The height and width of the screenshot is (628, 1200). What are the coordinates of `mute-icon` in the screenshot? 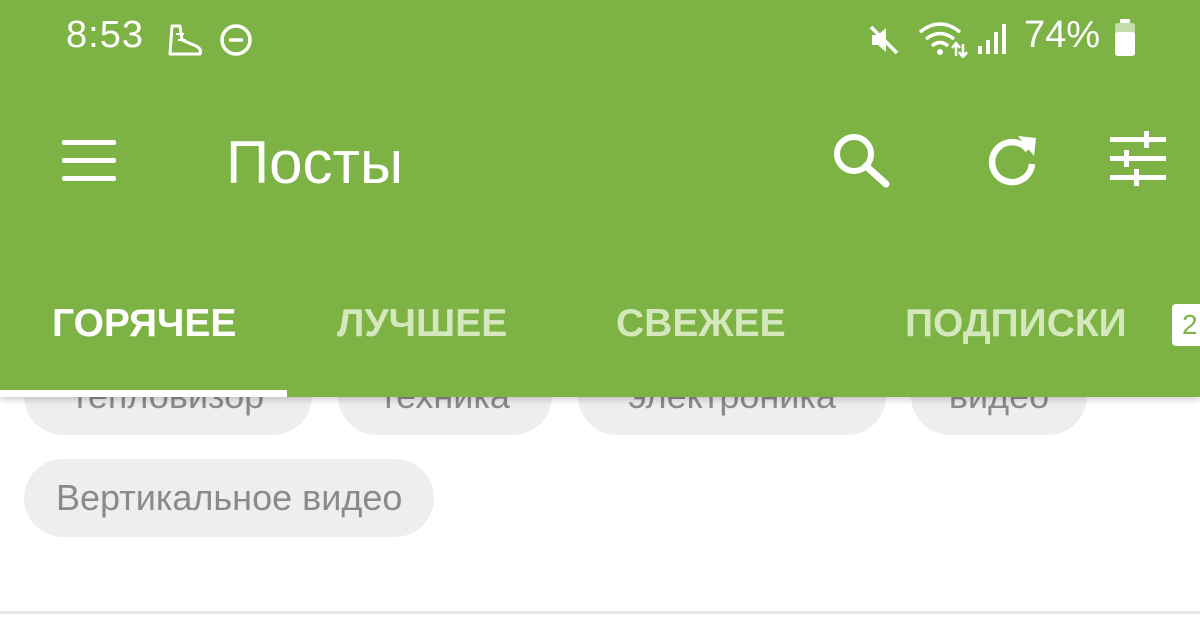 It's located at (884, 42).